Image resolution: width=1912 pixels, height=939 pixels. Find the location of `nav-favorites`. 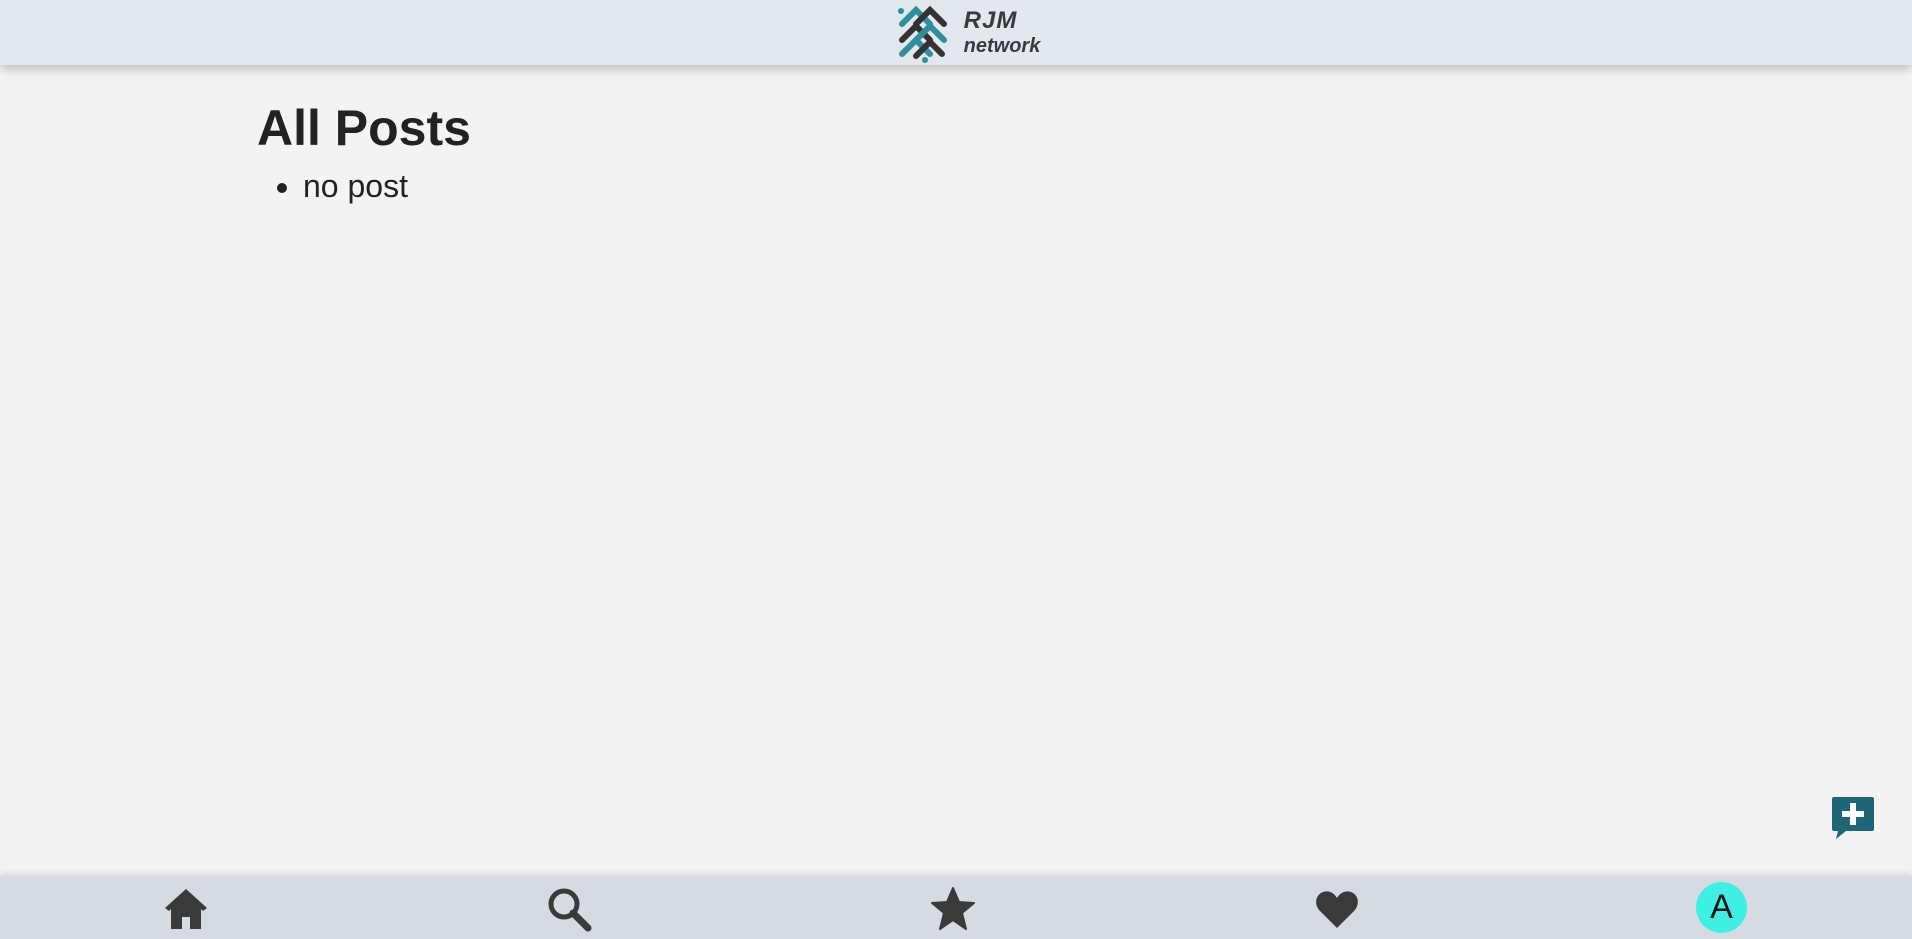

nav-favorites is located at coordinates (953, 909).